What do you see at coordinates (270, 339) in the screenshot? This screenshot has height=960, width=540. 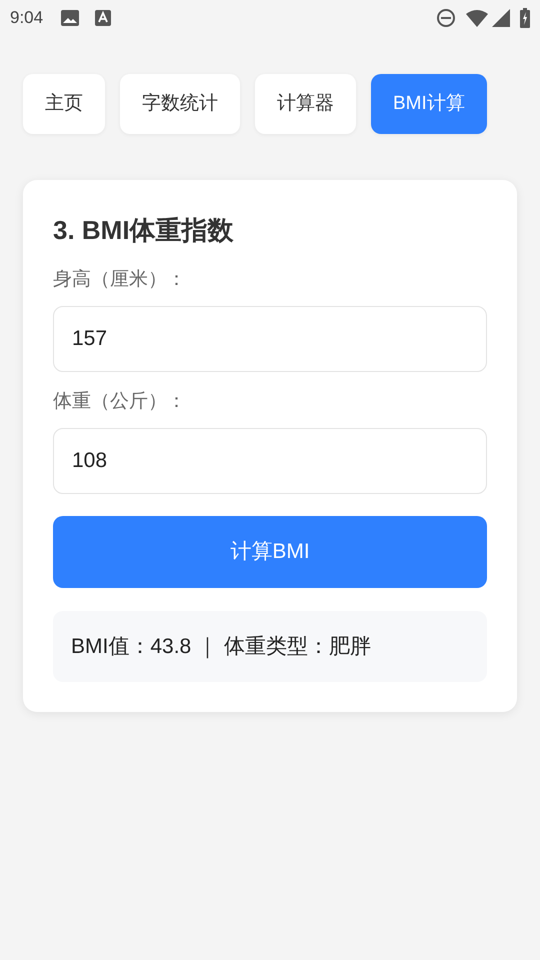 I see `input-field: 157` at bounding box center [270, 339].